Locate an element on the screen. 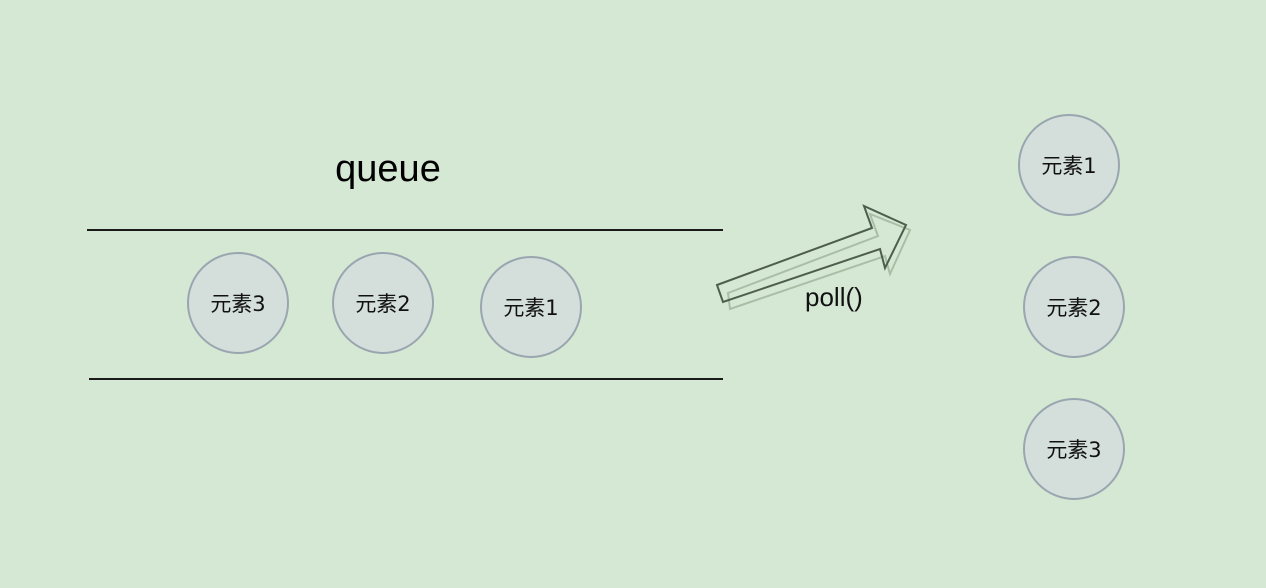 The width and height of the screenshot is (1266, 588). output-element-3: 元素3 is located at coordinates (1074, 449).